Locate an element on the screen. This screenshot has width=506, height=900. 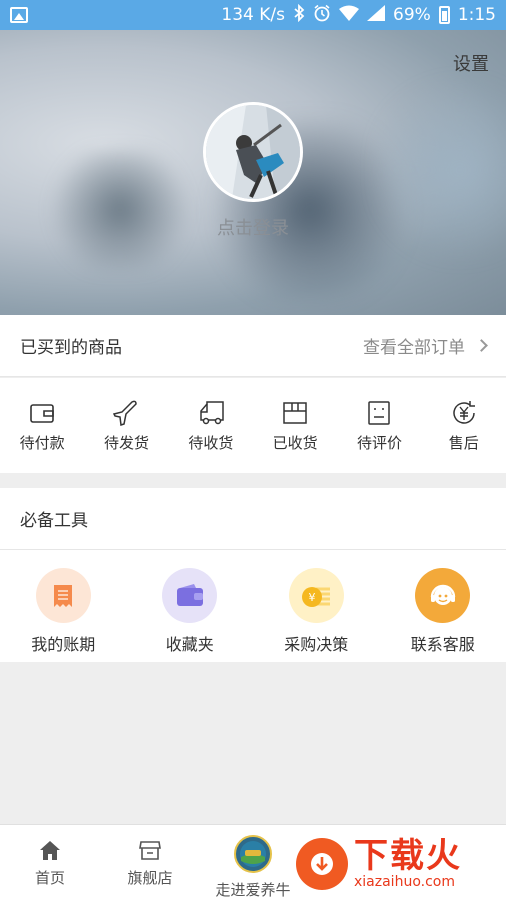
signal-icon is located at coordinates (376, 15).